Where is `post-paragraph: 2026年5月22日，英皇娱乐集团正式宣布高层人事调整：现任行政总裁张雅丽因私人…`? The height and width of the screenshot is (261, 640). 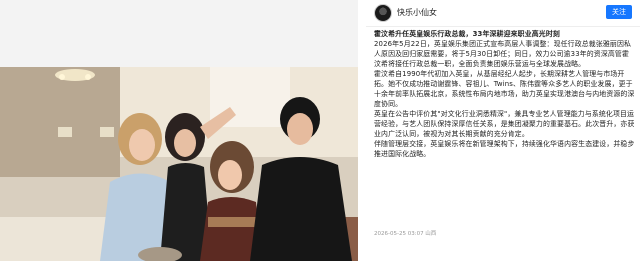 post-paragraph: 2026年5月22日，英皇娱乐集团正式宣布高层人事调整：现任行政总裁张雅丽因私人… is located at coordinates (503, 54).